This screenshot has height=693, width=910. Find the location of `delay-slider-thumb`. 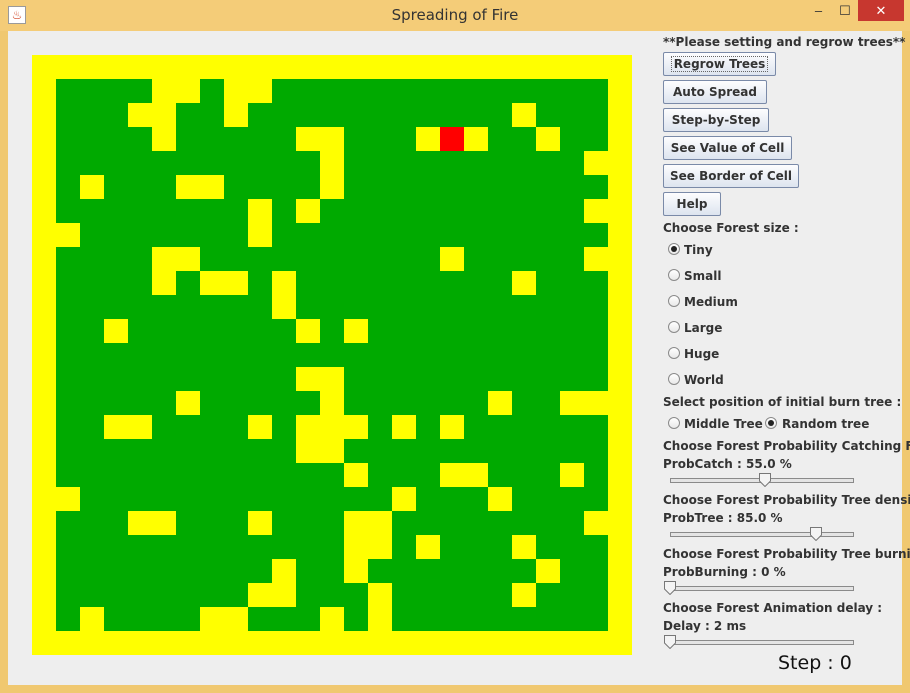

delay-slider-thumb is located at coordinates (670, 642).